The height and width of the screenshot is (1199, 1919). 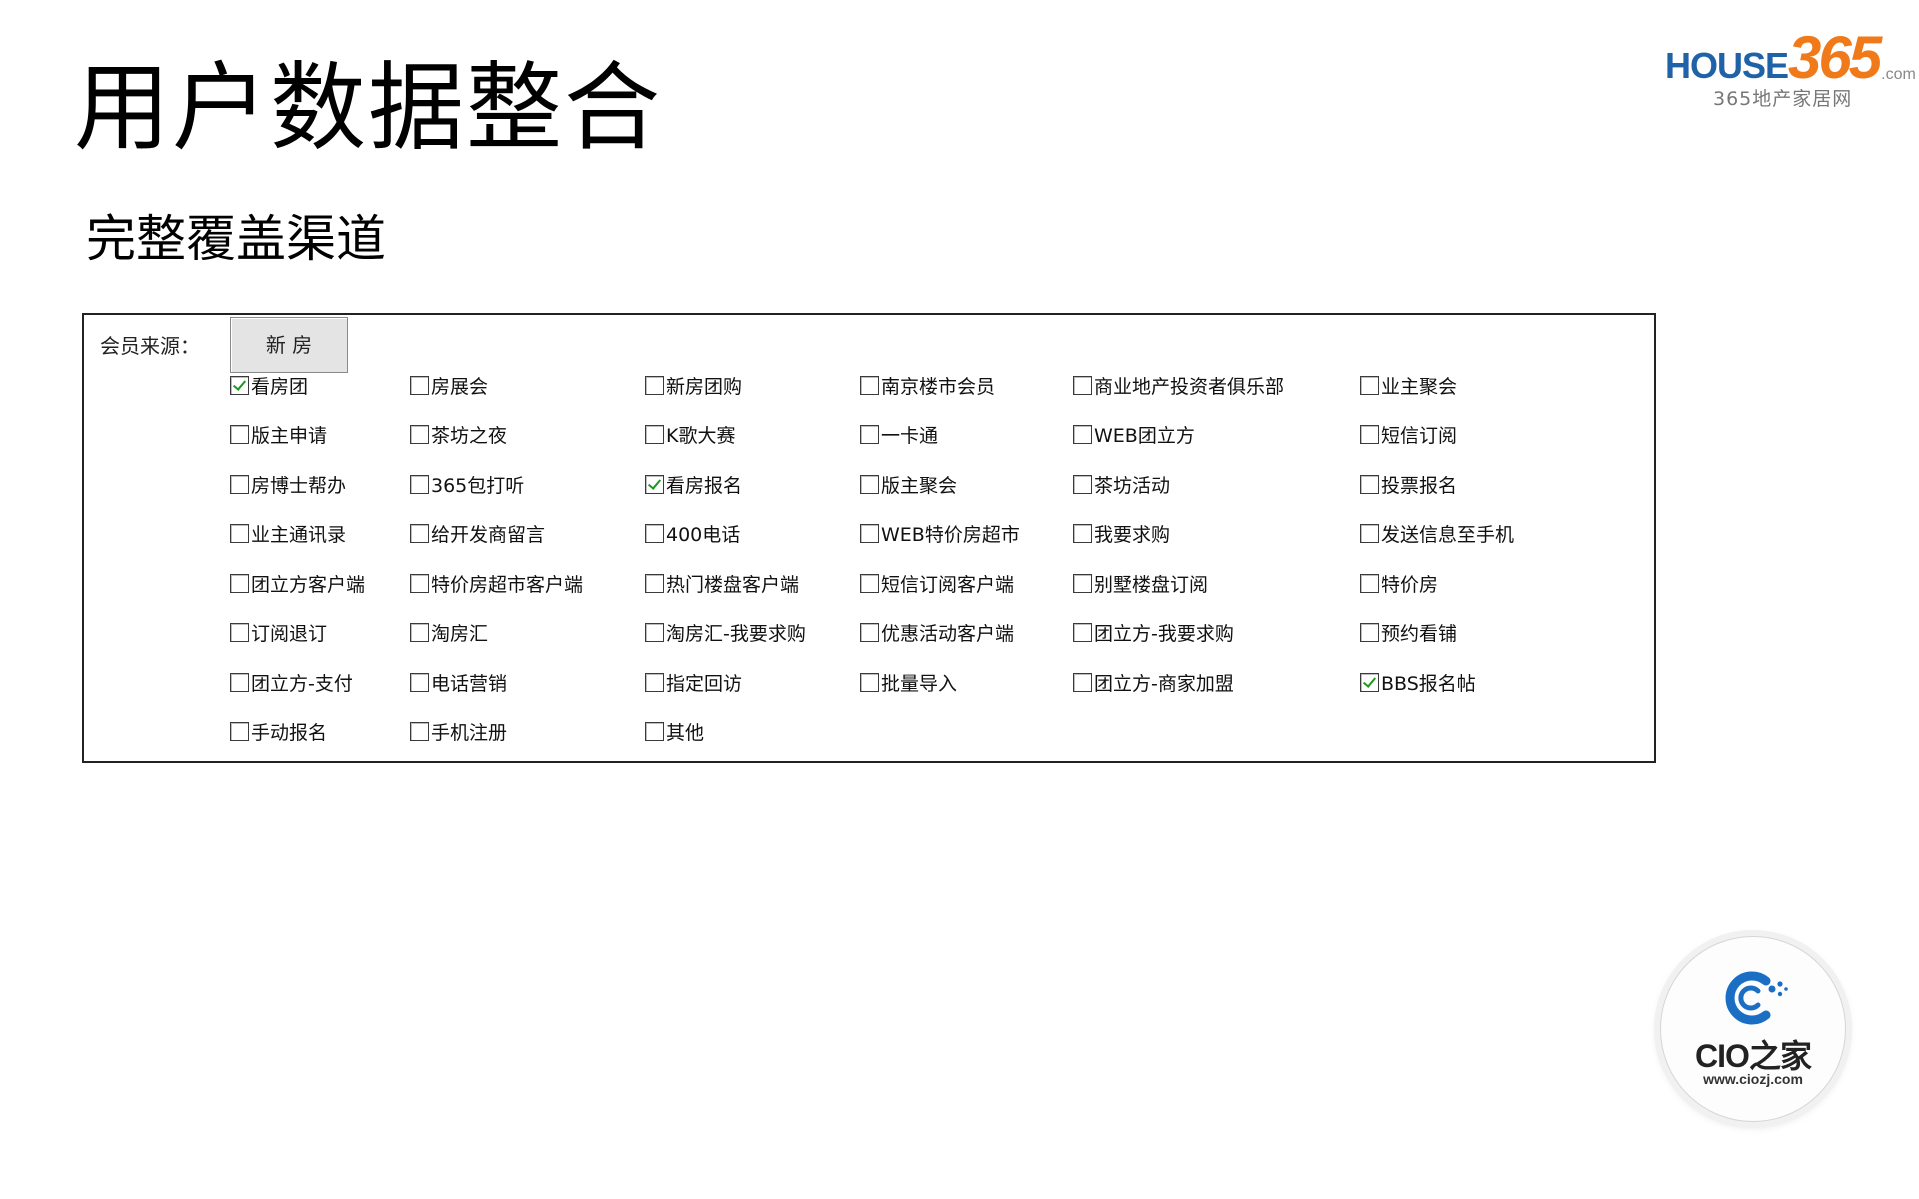 I want to click on channel-checkbox-item: 给开发商留言, so click(x=477, y=534).